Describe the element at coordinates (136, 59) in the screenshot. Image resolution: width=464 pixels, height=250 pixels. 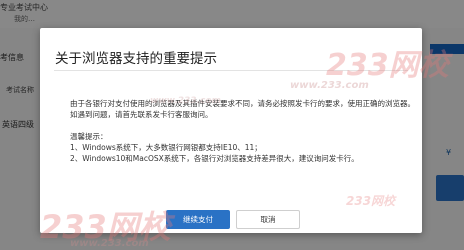
I see `dialog-title: 关于浏览器支持的重要提示` at that location.